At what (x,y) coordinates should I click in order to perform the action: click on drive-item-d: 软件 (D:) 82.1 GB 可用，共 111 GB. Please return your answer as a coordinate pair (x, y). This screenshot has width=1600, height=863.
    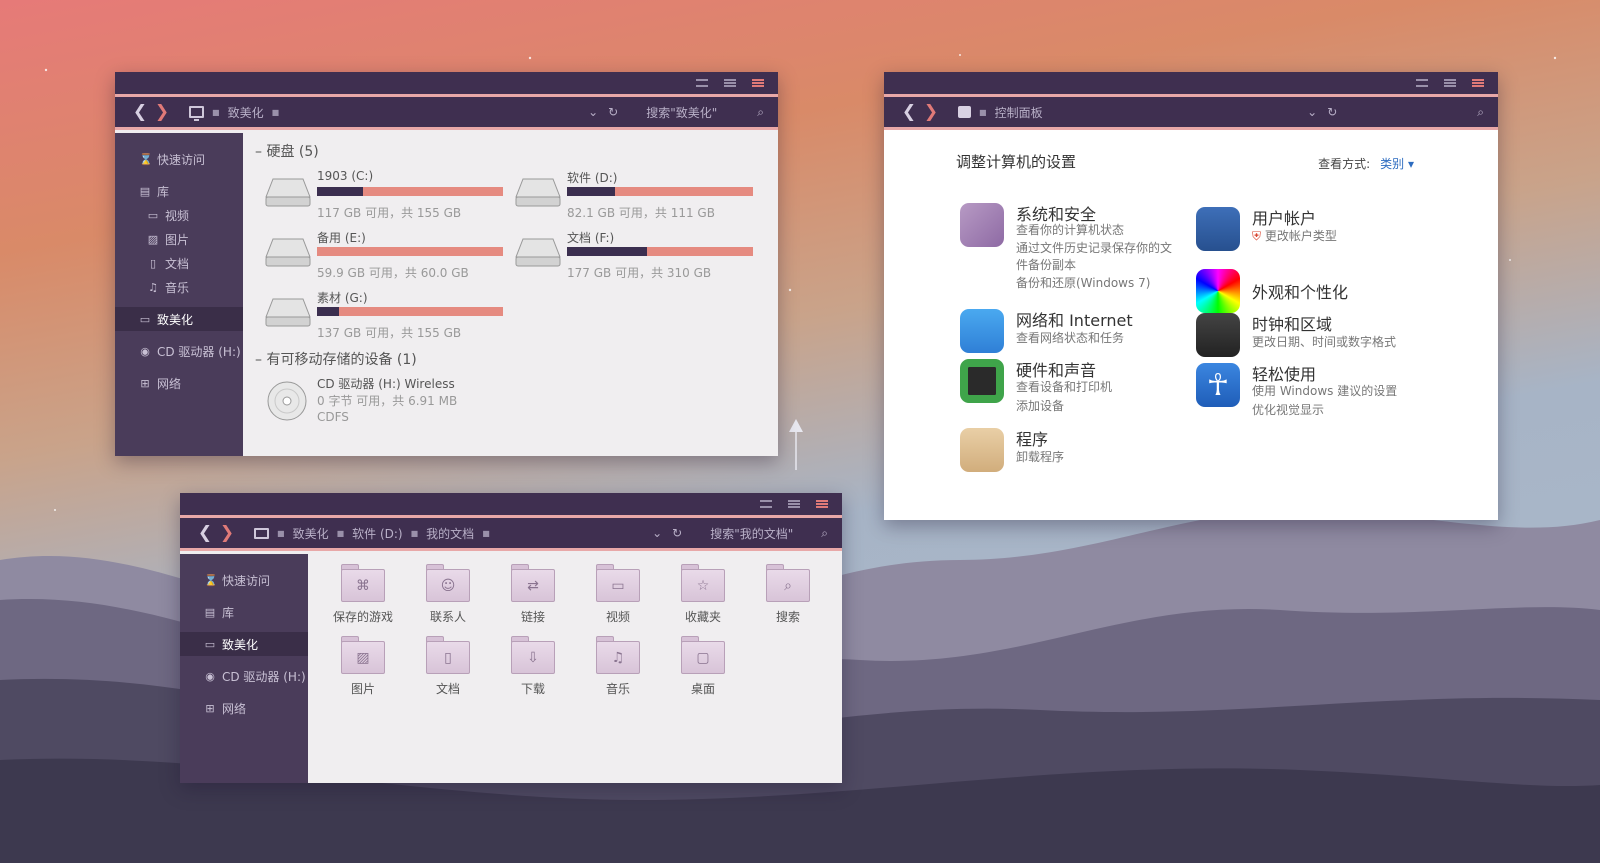
    Looking at the image, I should click on (635, 194).